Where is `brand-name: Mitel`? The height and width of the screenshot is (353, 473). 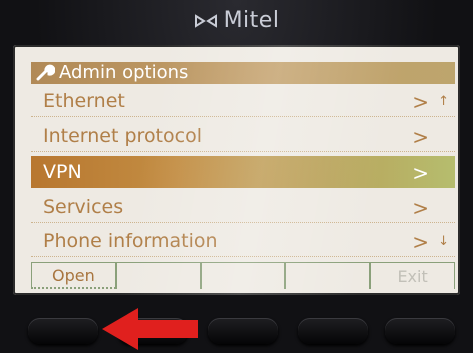 brand-name: Mitel is located at coordinates (251, 20).